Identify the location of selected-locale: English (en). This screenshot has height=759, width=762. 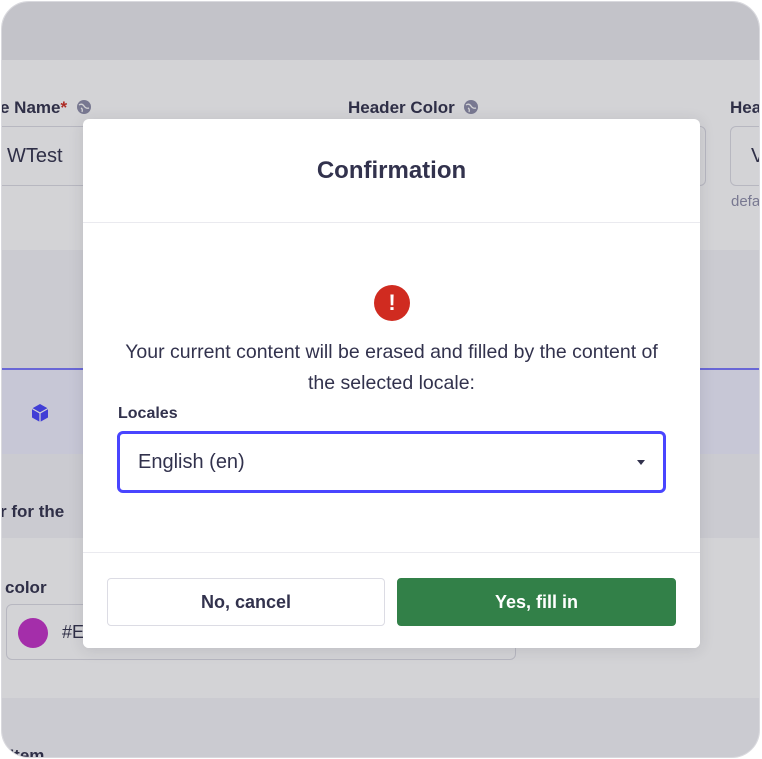
(191, 461).